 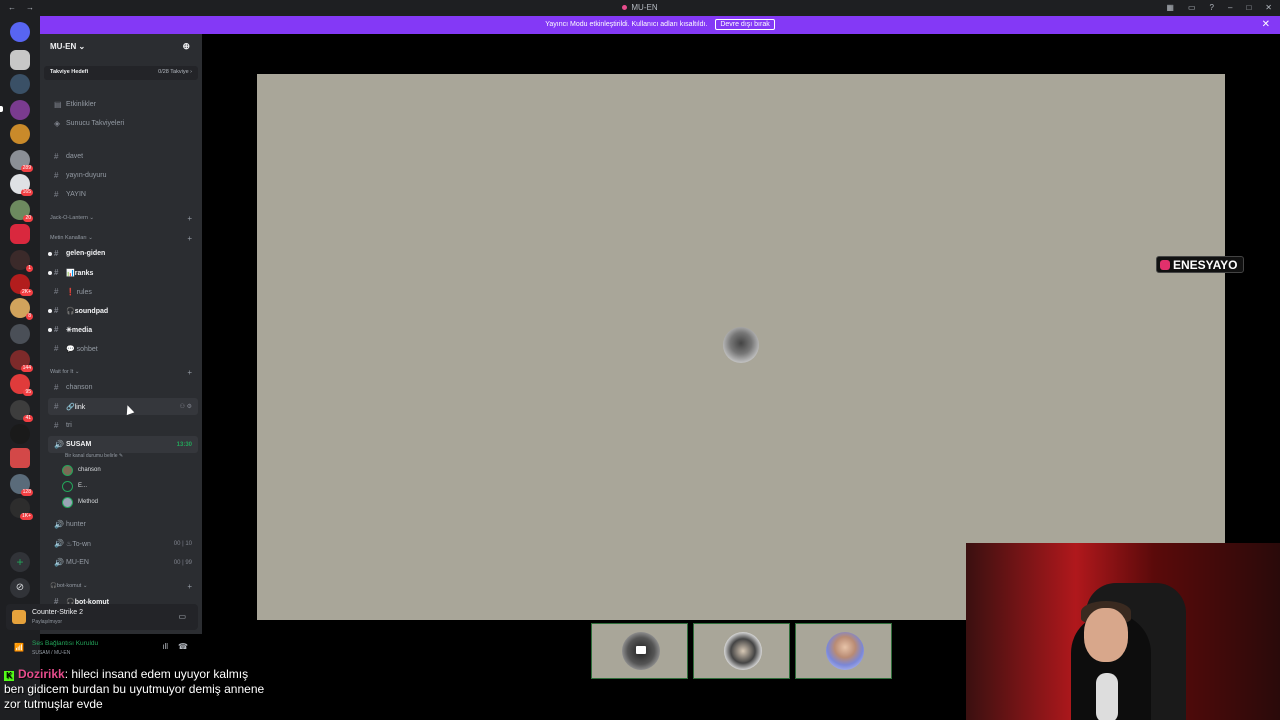 I want to click on channel-item: # davet, so click(x=123, y=156).